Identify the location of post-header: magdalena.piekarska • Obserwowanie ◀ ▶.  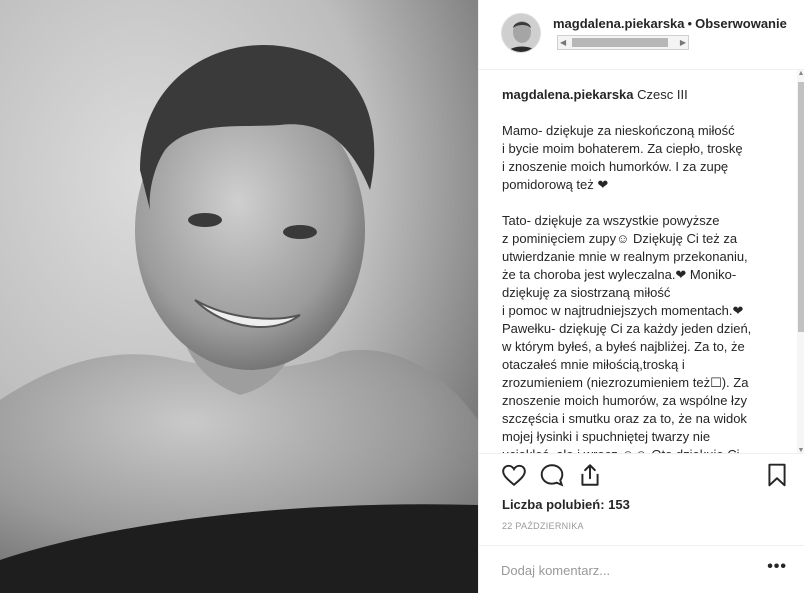
(641, 35).